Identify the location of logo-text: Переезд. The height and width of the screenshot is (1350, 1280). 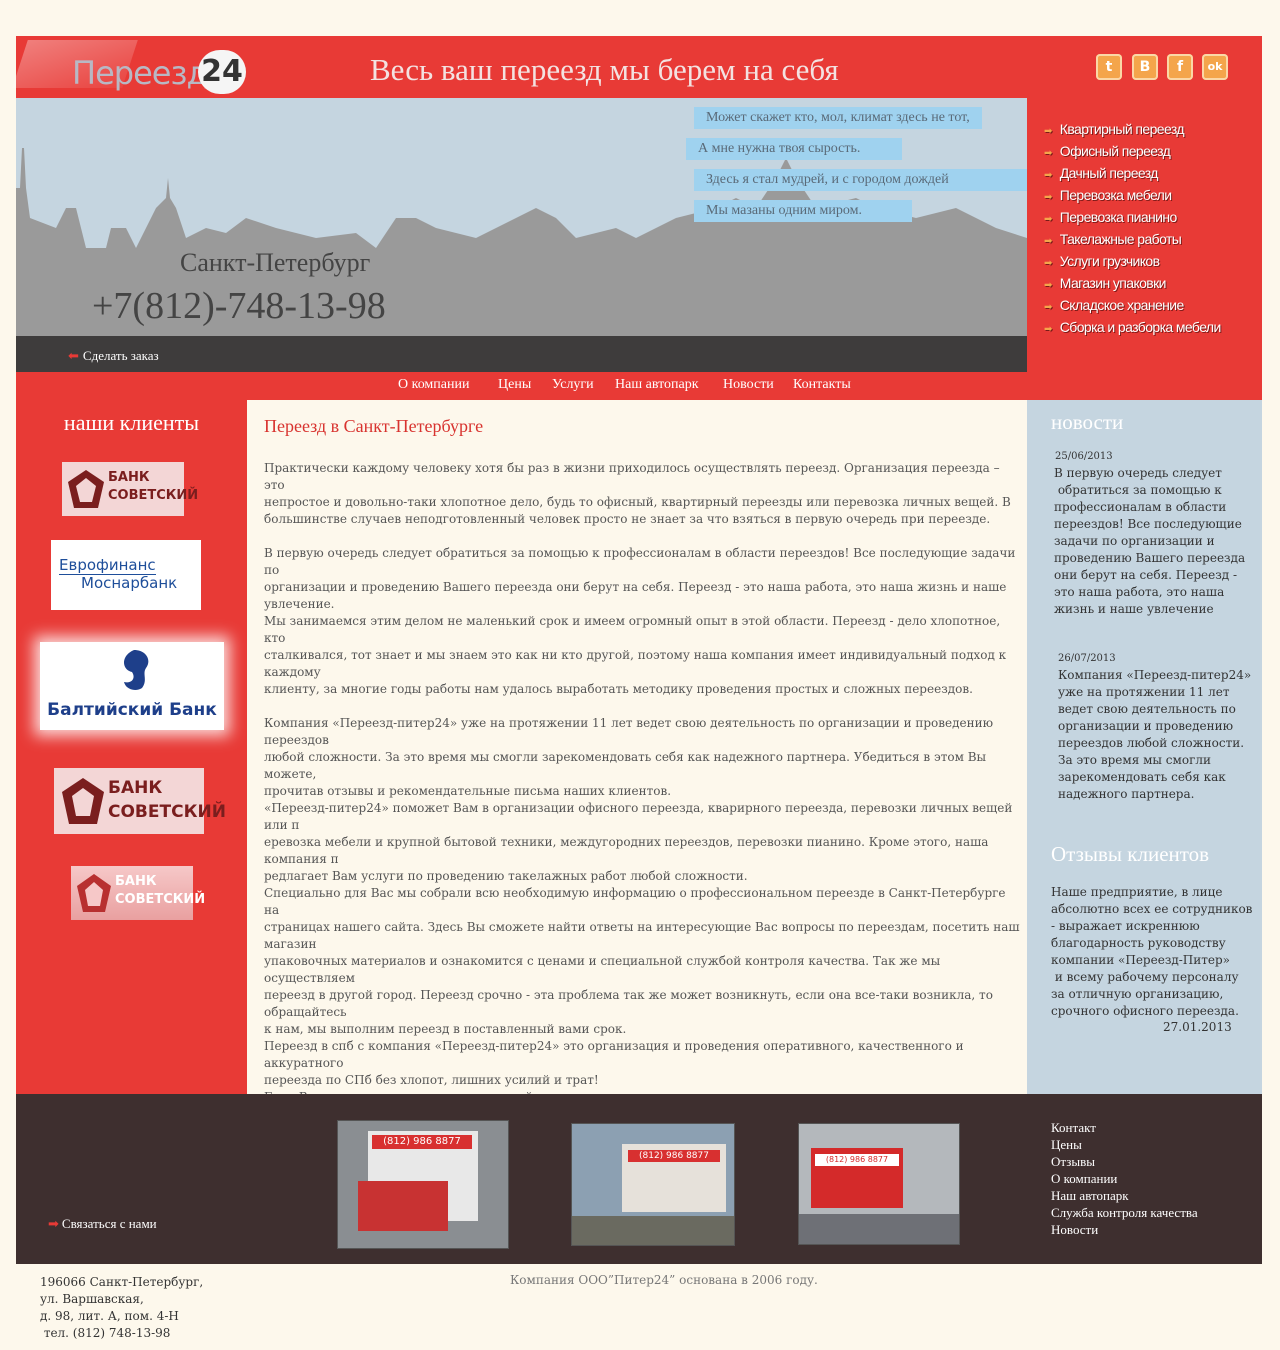
(140, 73).